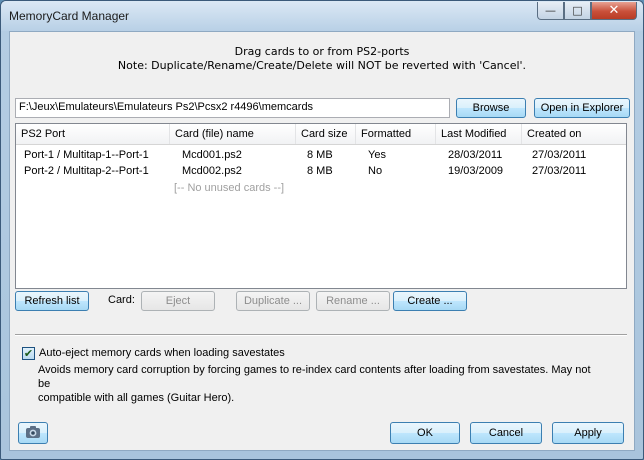 The width and height of the screenshot is (644, 460). I want to click on column-formatted: Formatted, so click(396, 134).